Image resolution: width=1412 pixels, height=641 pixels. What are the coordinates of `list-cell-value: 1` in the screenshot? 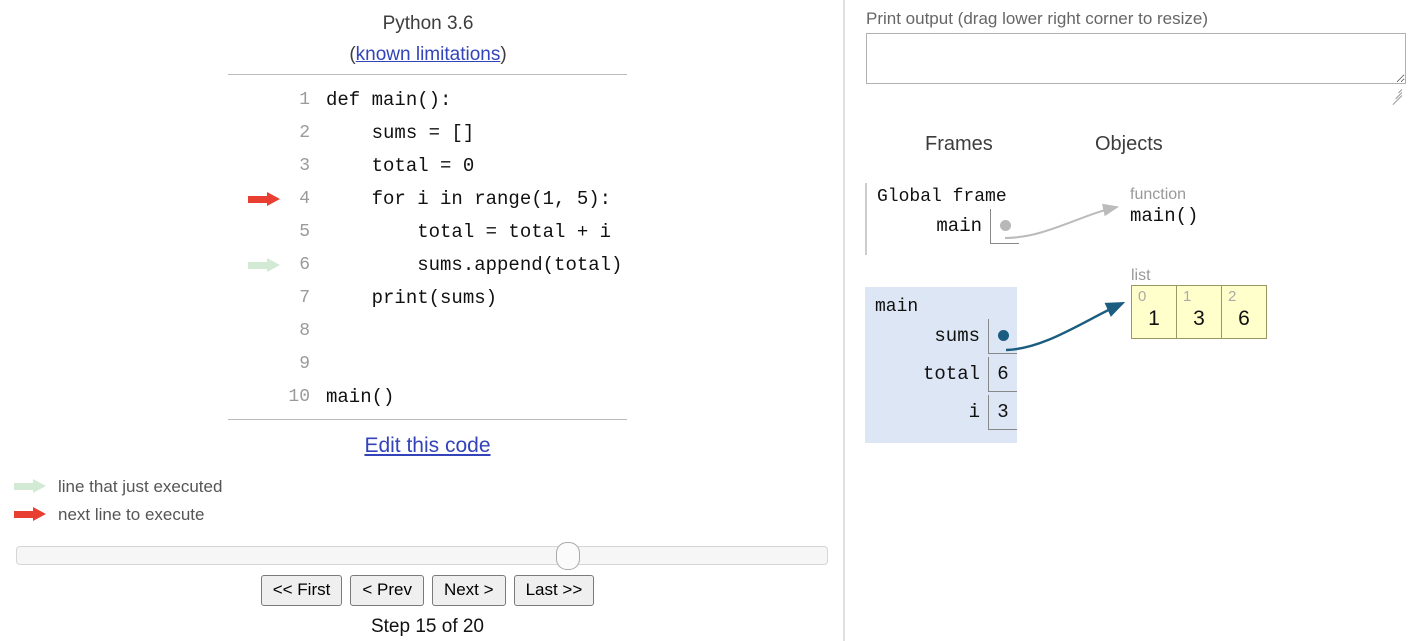 It's located at (1154, 318).